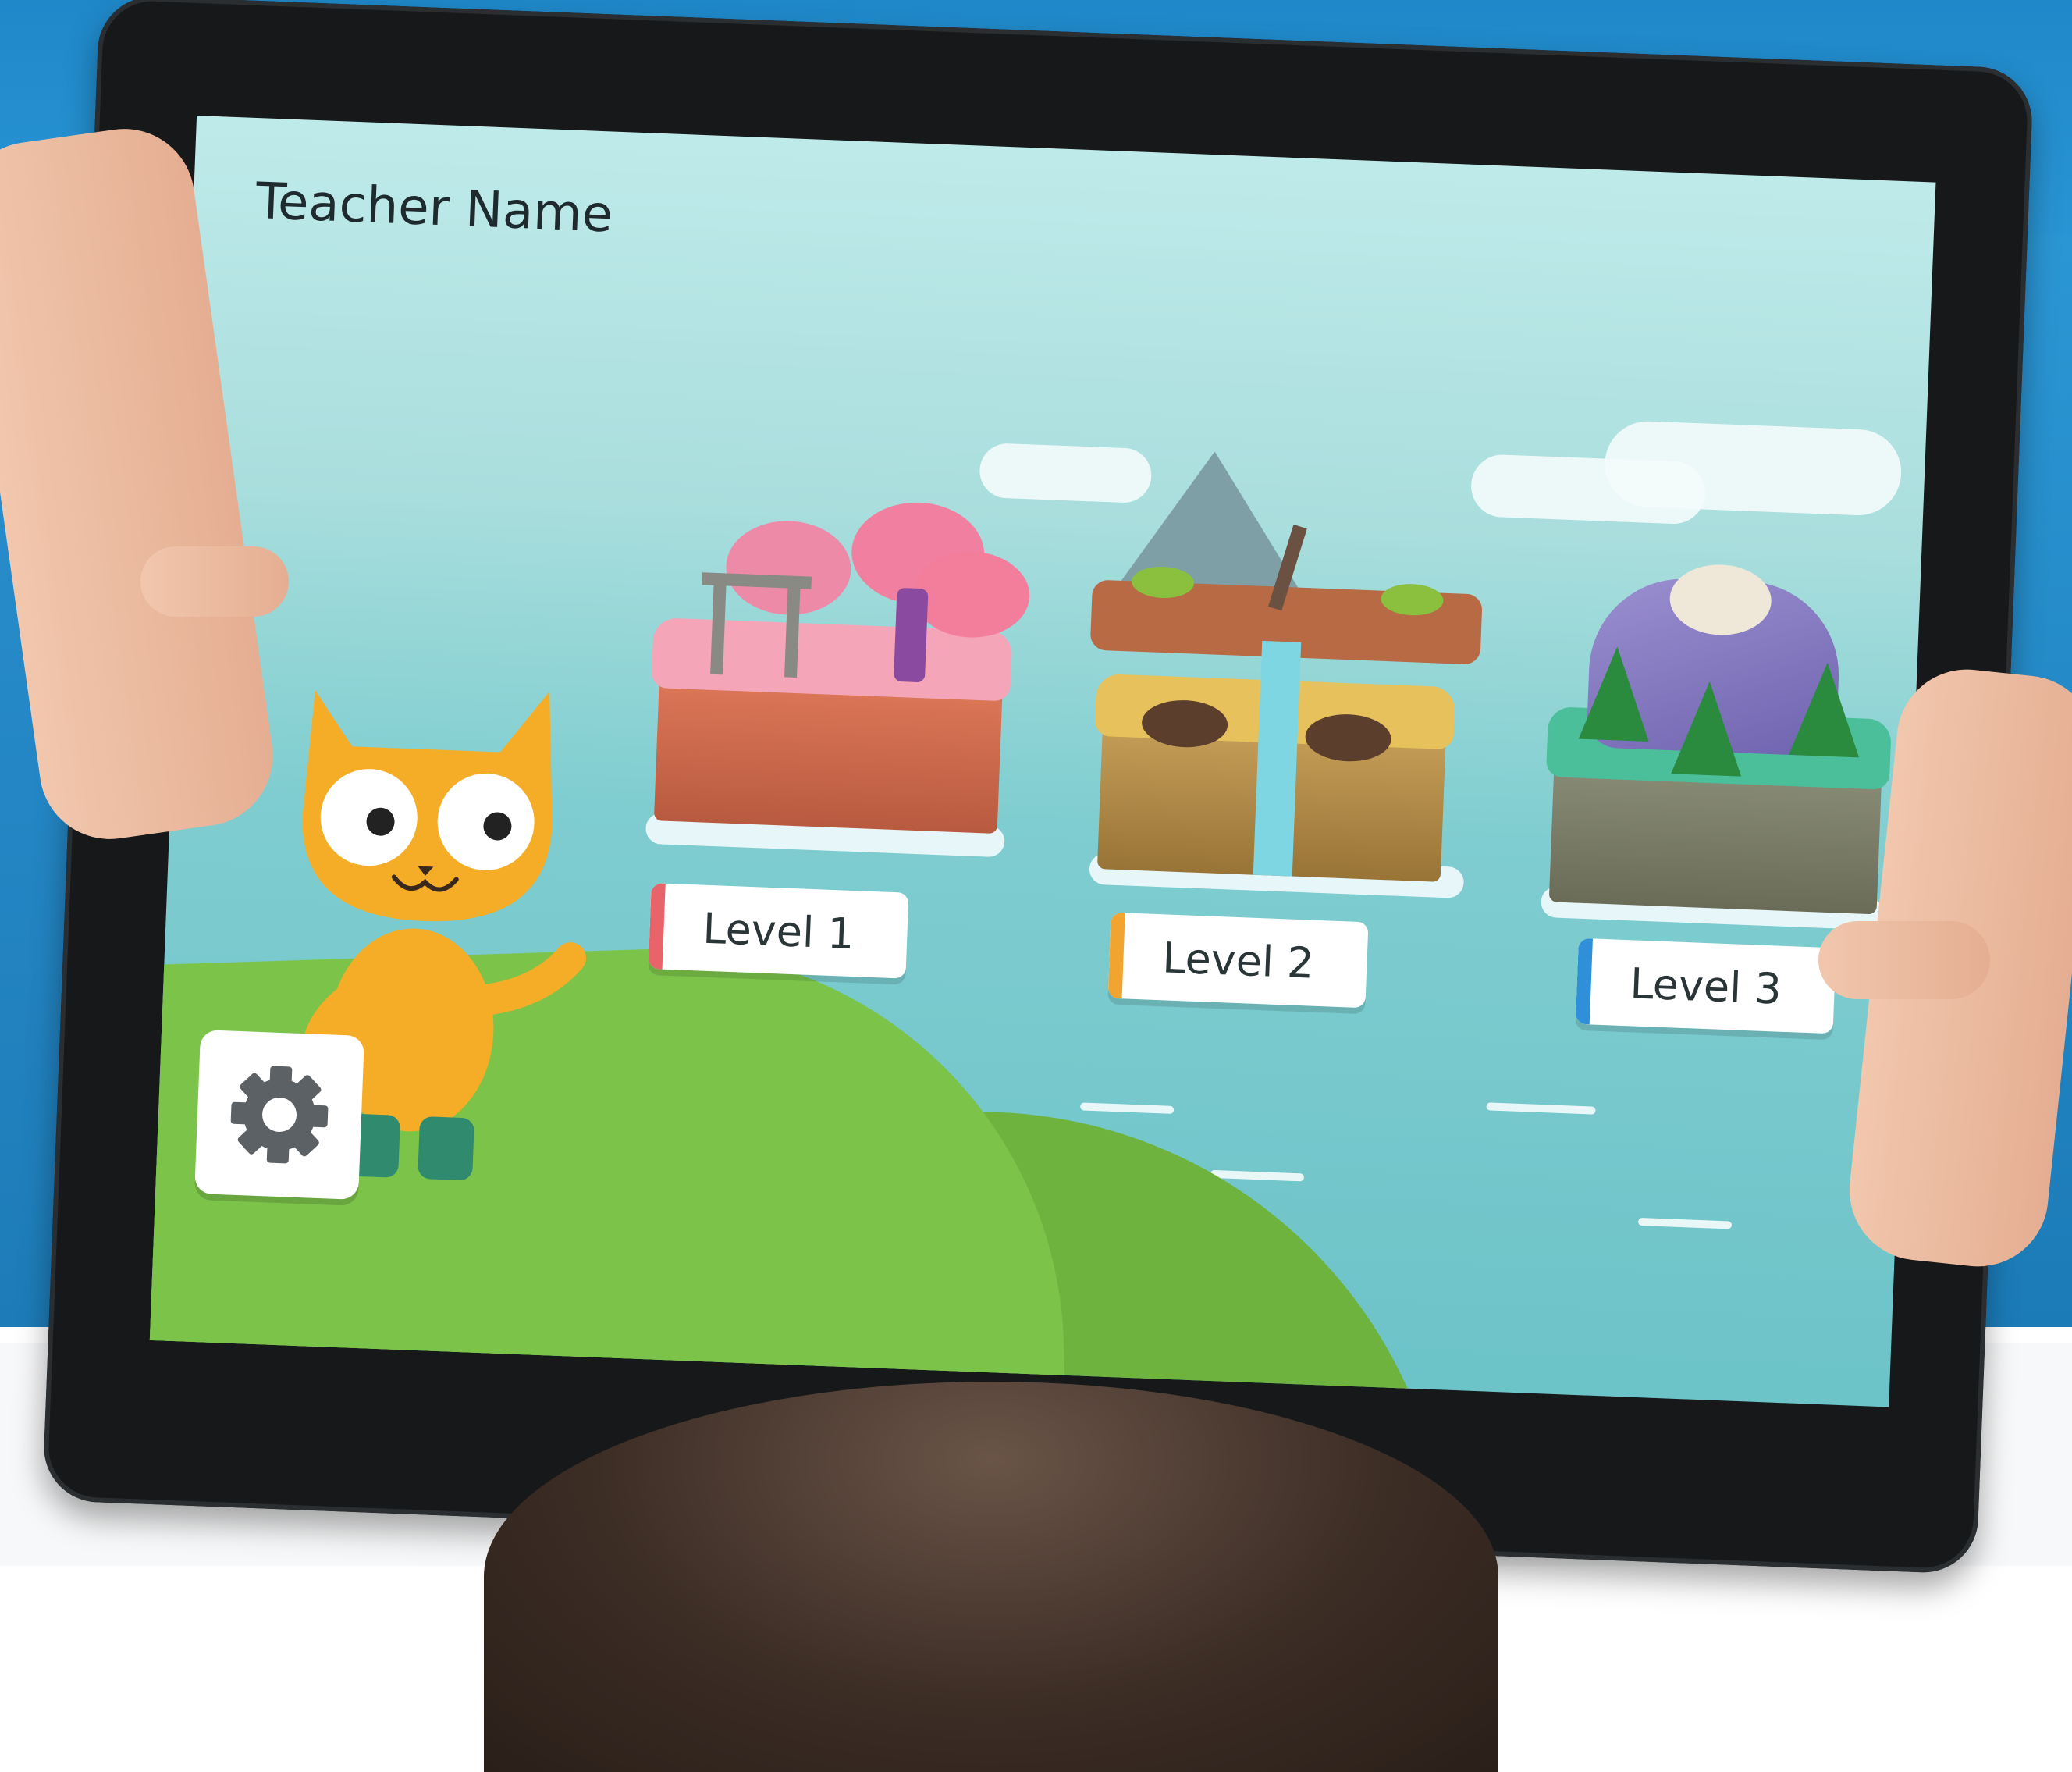 This screenshot has height=1772, width=2072. I want to click on level-3-label: Level 3, so click(1705, 986).